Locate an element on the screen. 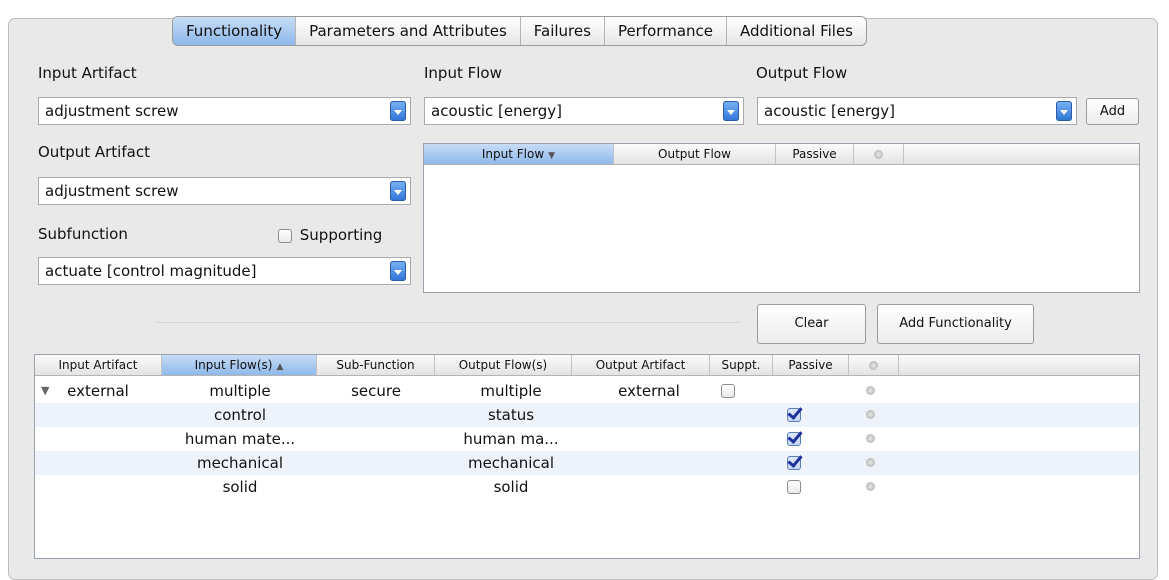  input-artifact-select: adjustment screw is located at coordinates (224, 111).